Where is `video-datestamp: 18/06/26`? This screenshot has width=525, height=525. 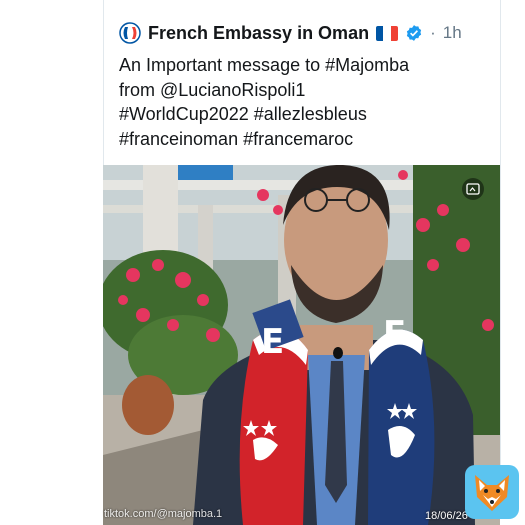
video-datestamp: 18/06/26 is located at coordinates (446, 516).